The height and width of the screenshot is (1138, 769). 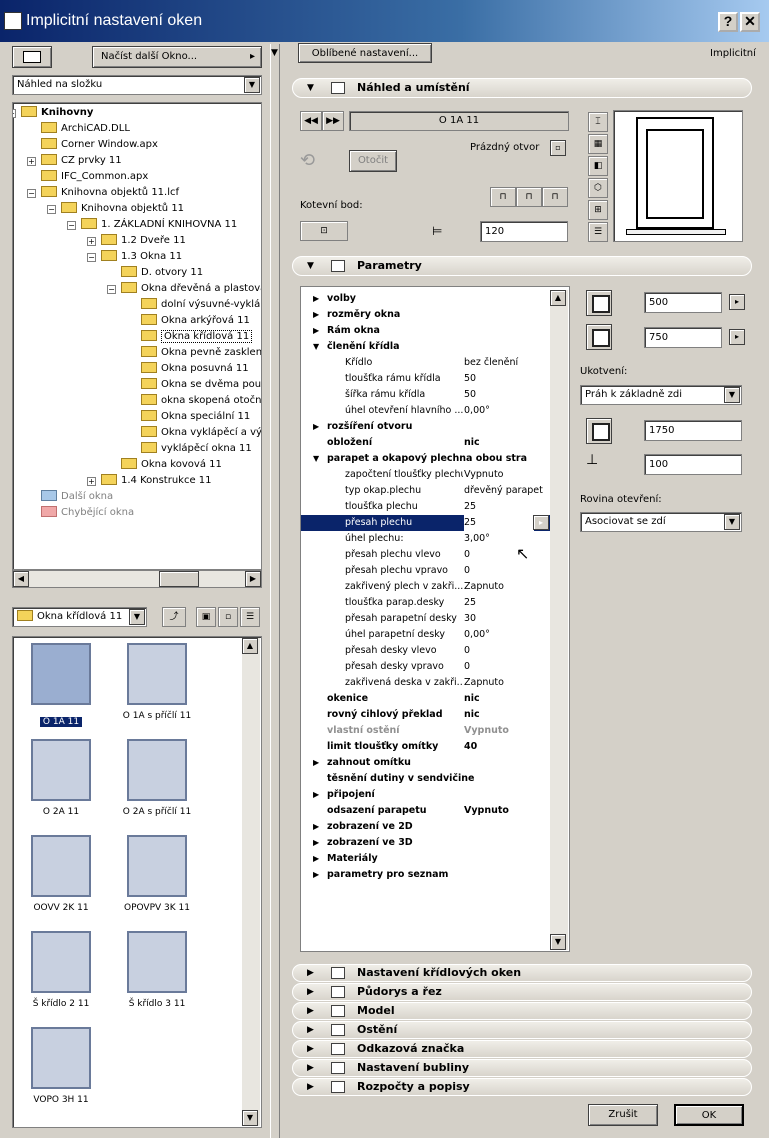 I want to click on view-section-button: ⊞, so click(x=598, y=210).